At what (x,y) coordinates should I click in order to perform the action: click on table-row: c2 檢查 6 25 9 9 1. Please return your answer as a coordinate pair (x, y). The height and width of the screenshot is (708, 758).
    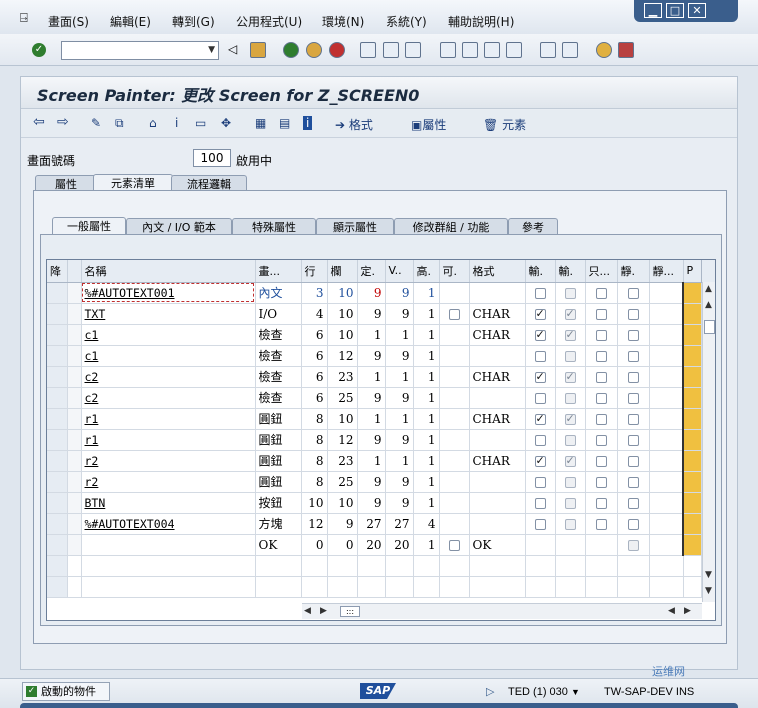
    Looking at the image, I should click on (374, 398).